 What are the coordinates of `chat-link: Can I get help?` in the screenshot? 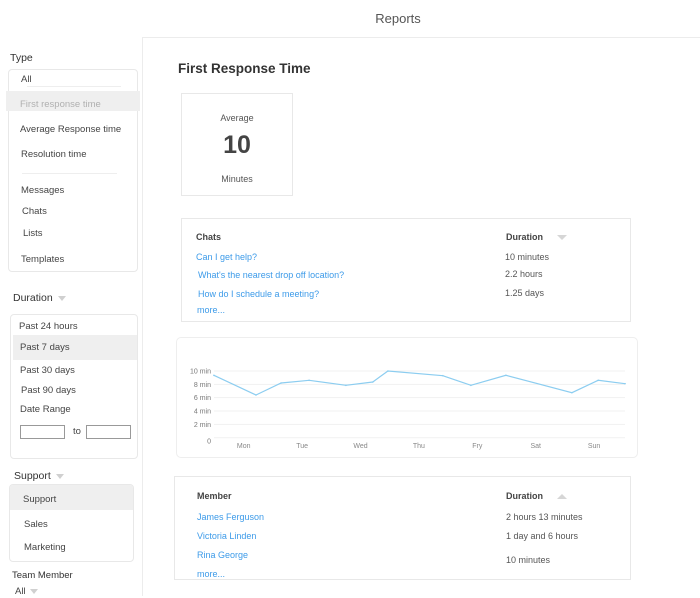 It's located at (226, 257).